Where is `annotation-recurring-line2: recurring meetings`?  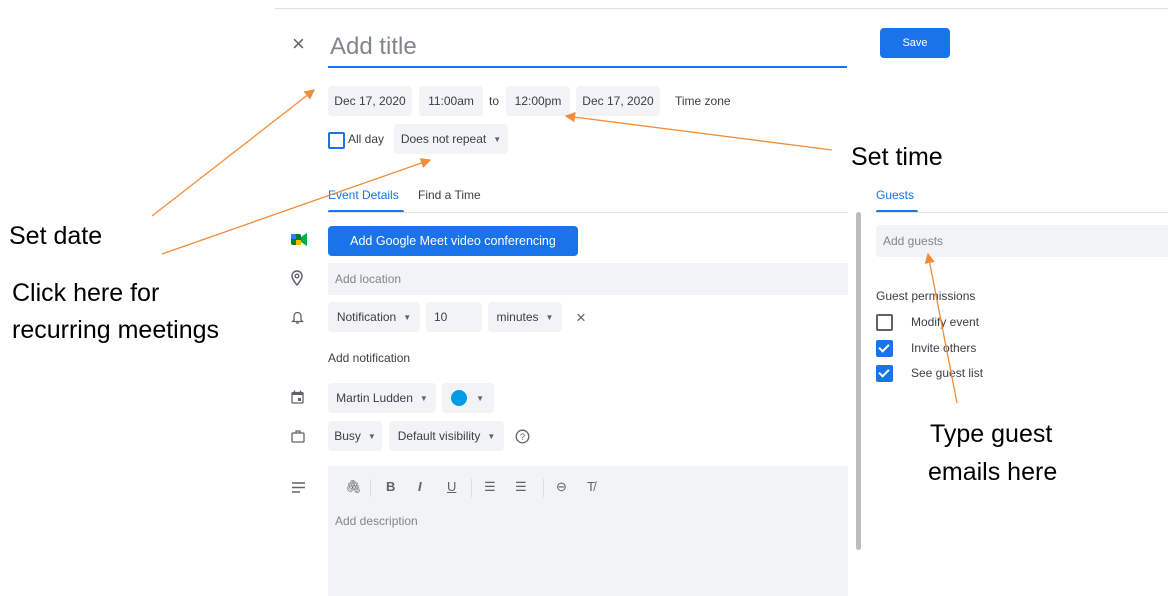 annotation-recurring-line2: recurring meetings is located at coordinates (116, 330).